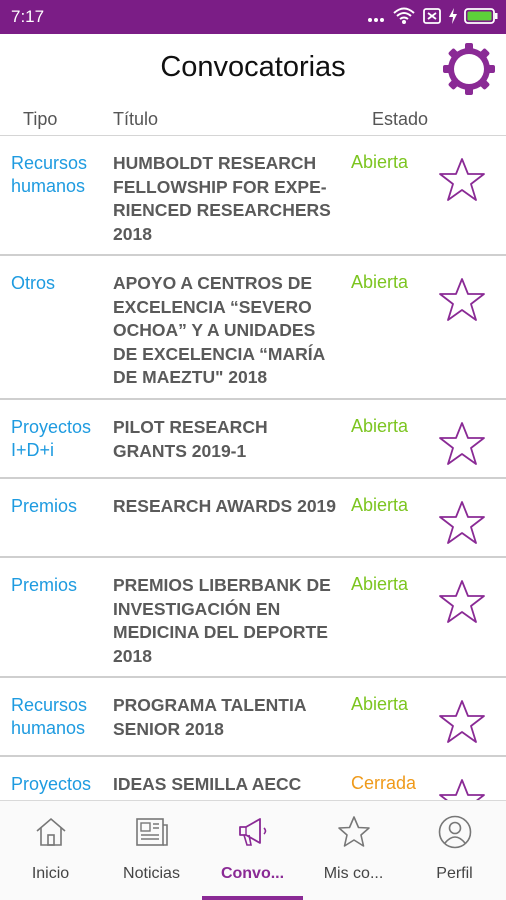  I want to click on tab-noticias: Noticias, so click(151, 850).